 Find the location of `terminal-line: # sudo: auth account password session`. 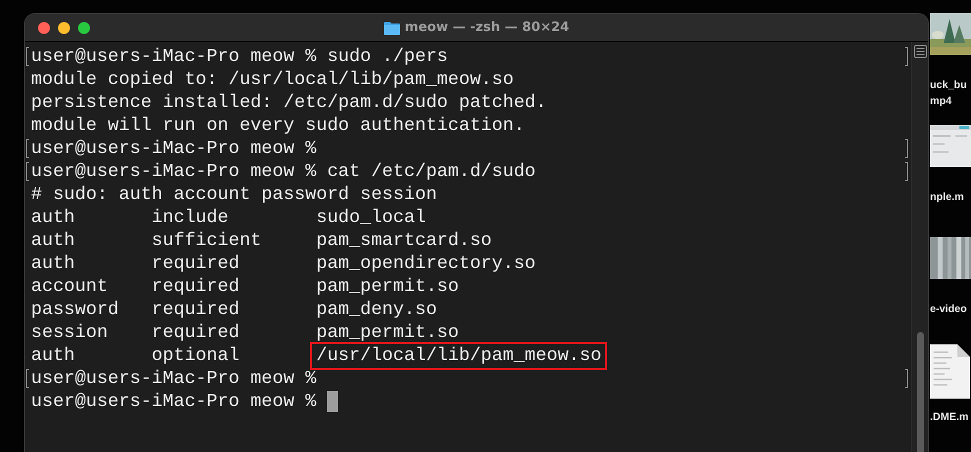

terminal-line: # sudo: auth account password session is located at coordinates (234, 194).